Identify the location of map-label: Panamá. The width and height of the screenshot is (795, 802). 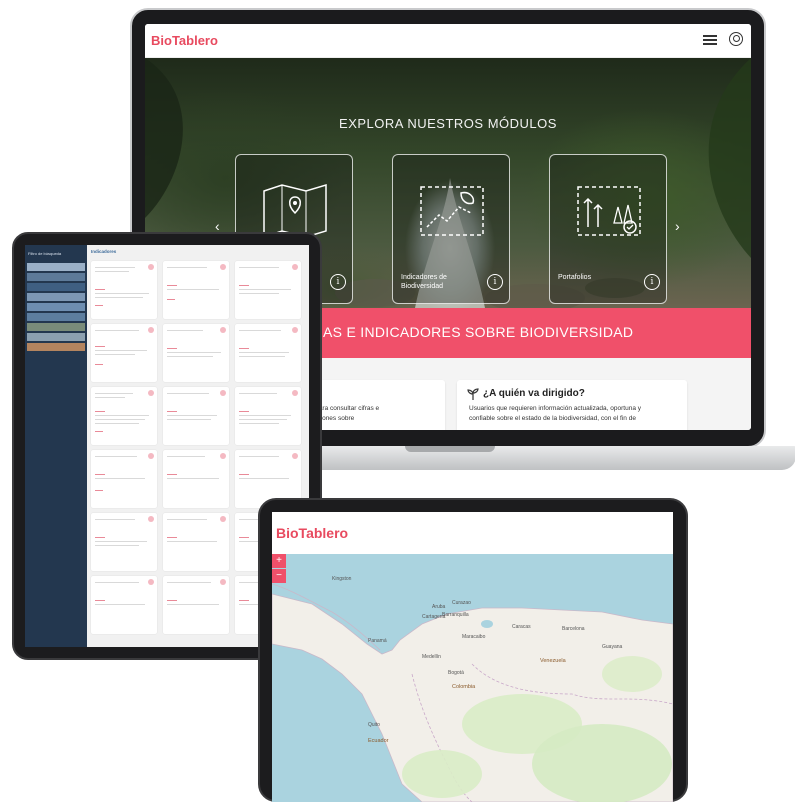
(377, 641).